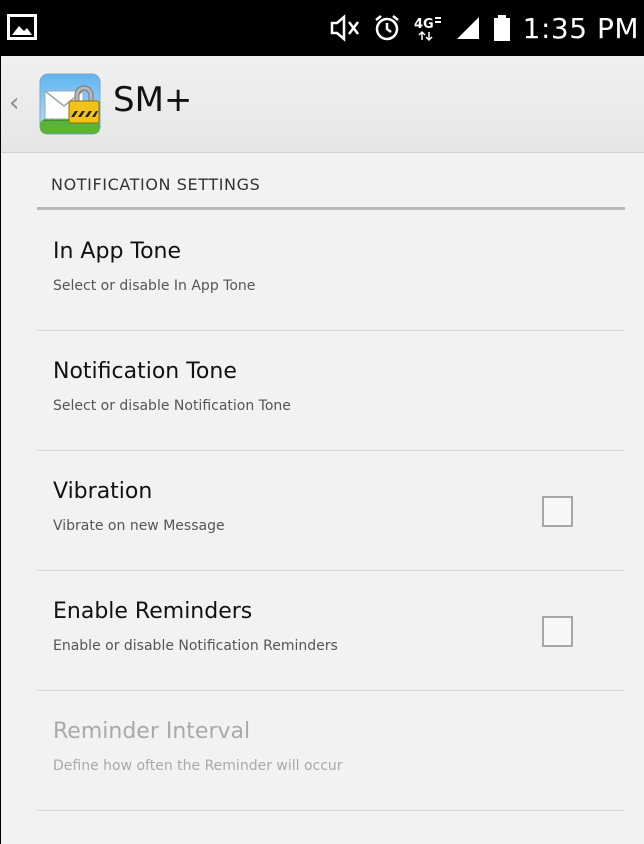 Image resolution: width=644 pixels, height=844 pixels. I want to click on mute-icon, so click(345, 28).